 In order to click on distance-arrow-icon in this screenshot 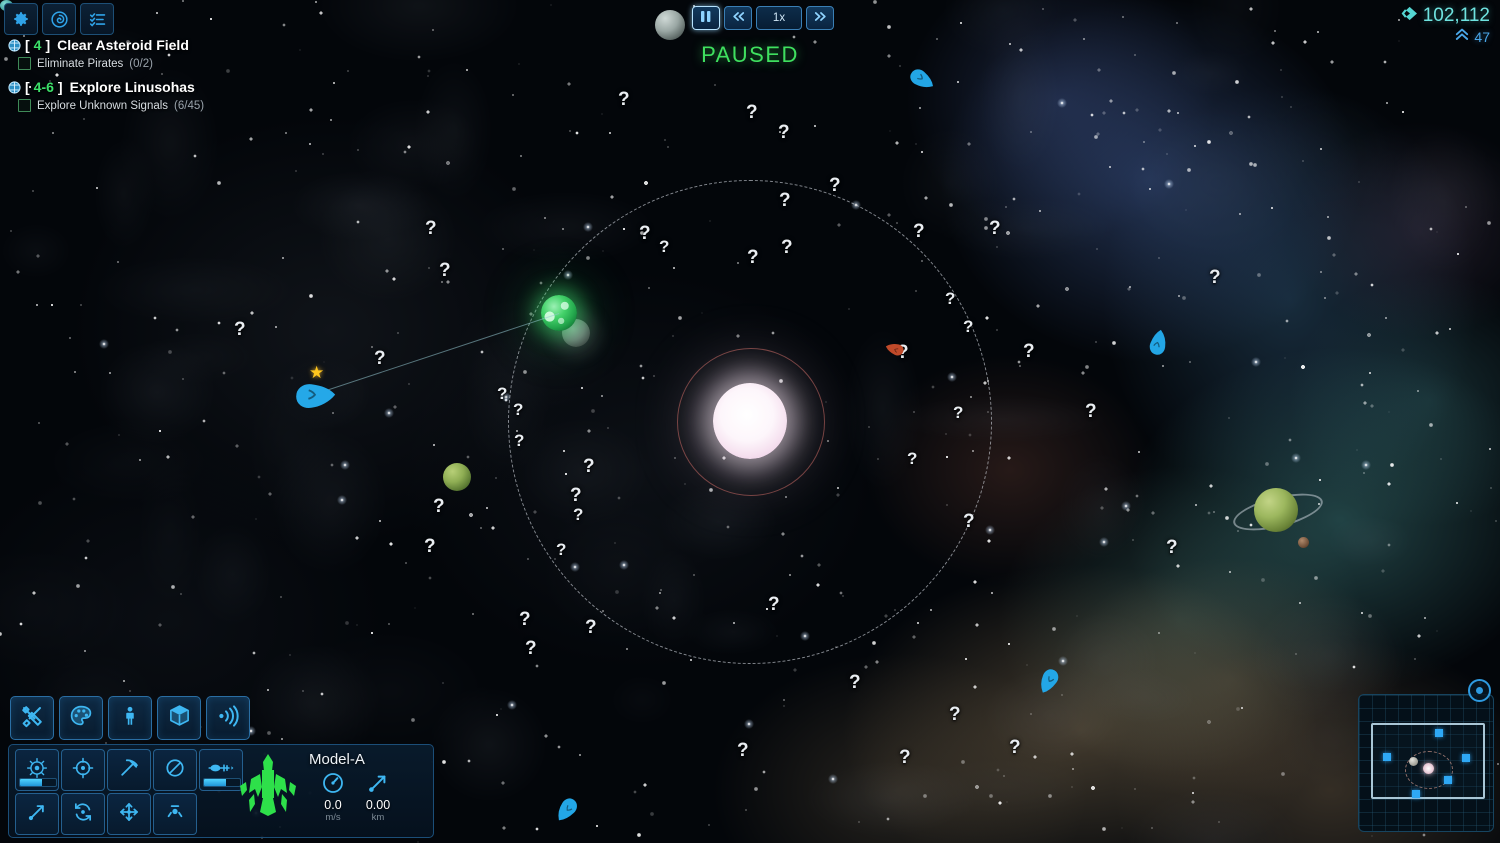, I will do `click(378, 783)`.